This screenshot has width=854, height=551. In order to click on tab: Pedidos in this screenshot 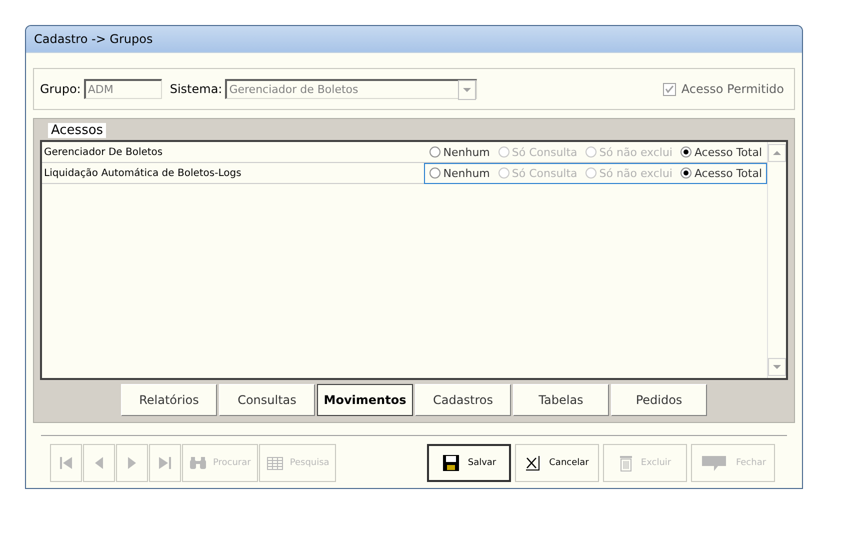, I will do `click(659, 400)`.